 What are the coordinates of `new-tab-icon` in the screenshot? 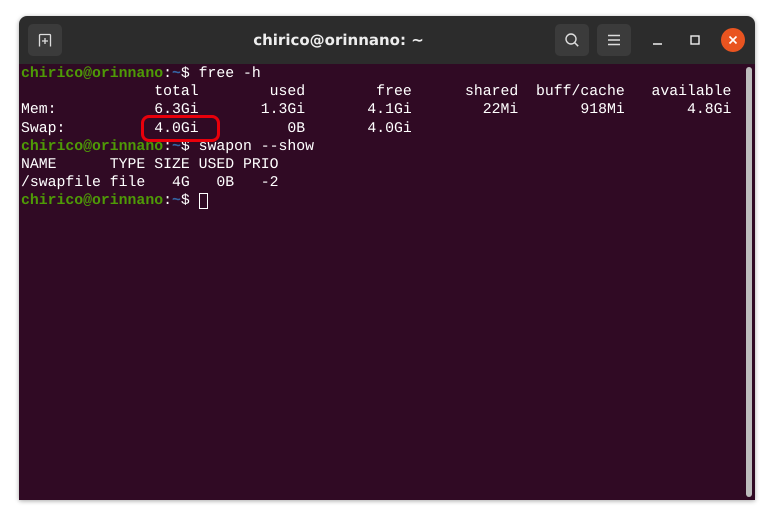 It's located at (45, 40).